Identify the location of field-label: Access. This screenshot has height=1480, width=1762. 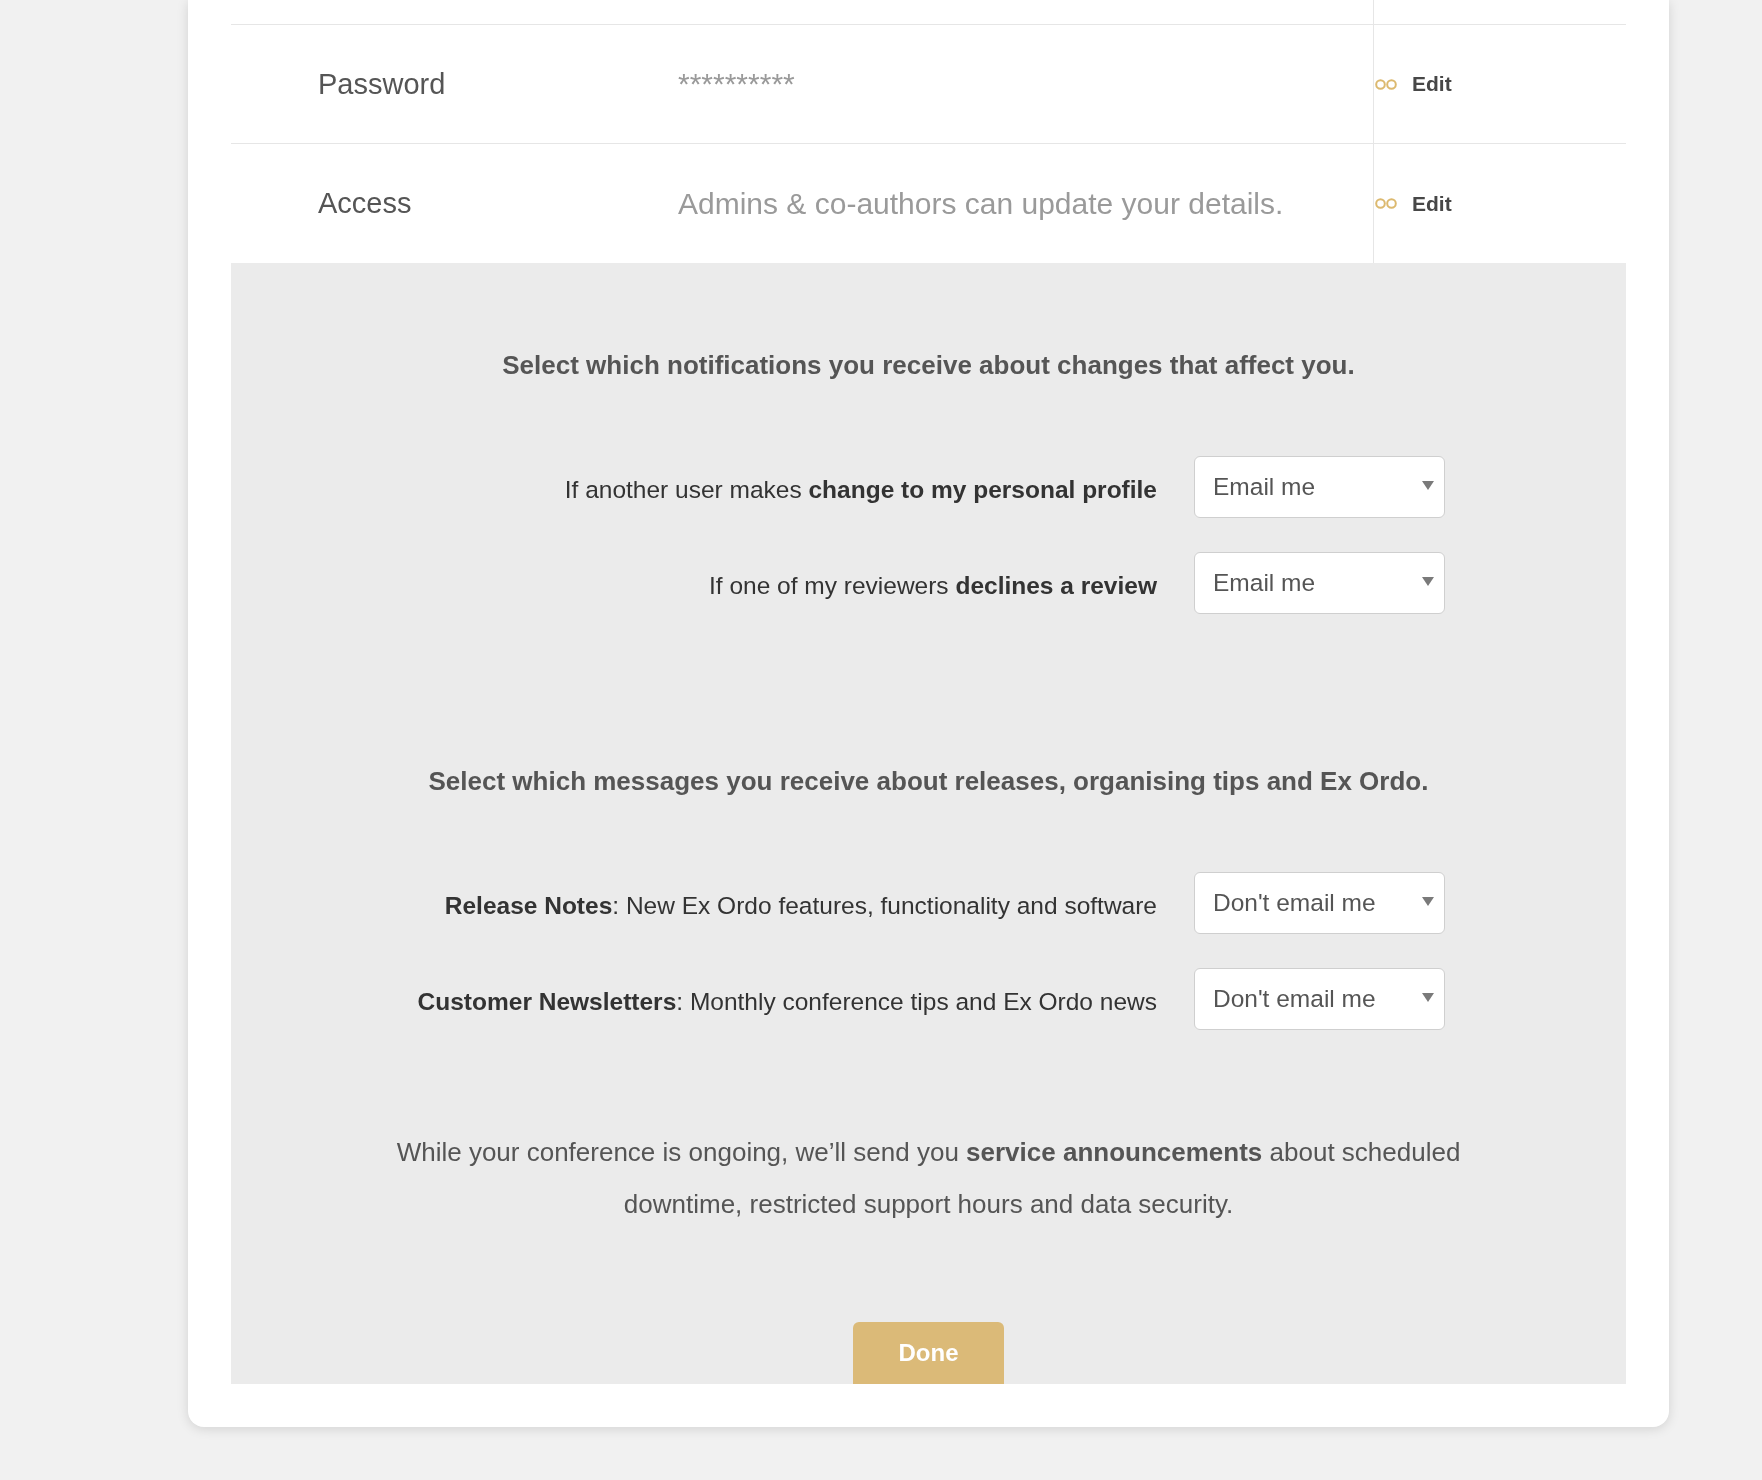
(365, 203).